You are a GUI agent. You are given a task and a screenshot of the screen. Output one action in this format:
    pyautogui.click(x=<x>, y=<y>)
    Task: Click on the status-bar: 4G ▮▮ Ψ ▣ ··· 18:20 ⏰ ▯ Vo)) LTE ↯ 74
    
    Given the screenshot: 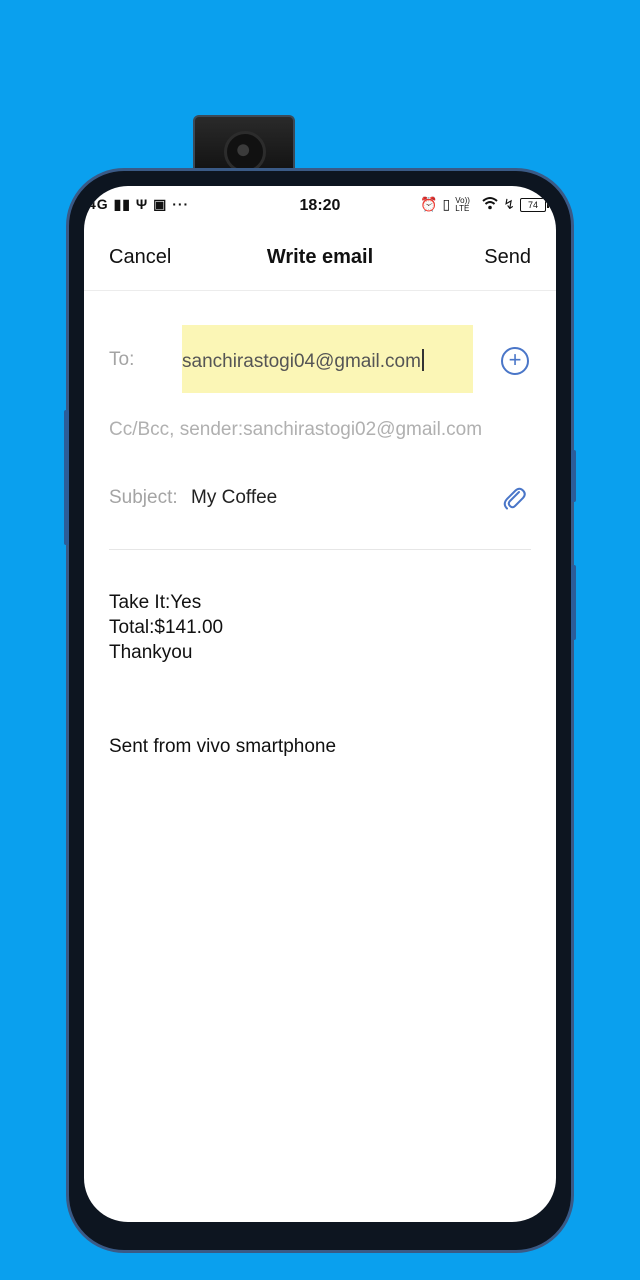 What is the action you would take?
    pyautogui.click(x=320, y=208)
    